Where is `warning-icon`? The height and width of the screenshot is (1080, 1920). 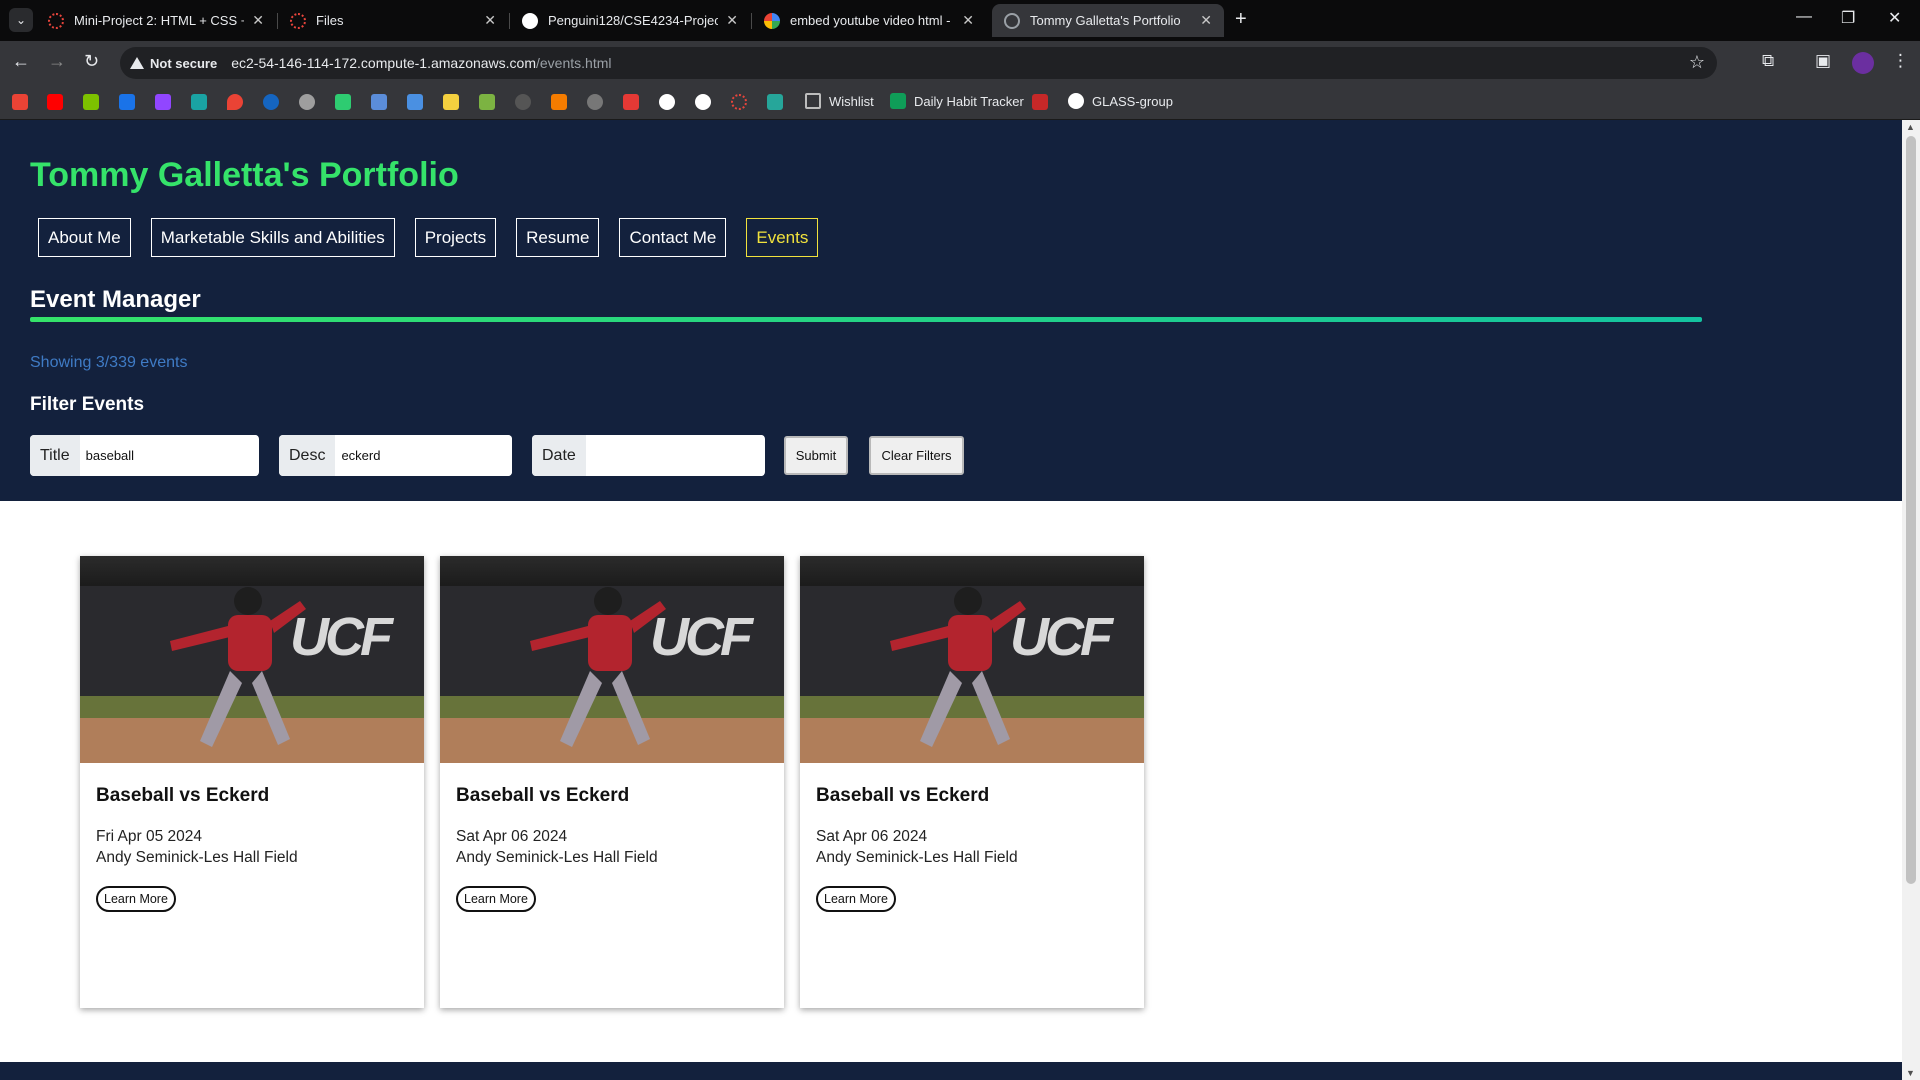 warning-icon is located at coordinates (137, 63).